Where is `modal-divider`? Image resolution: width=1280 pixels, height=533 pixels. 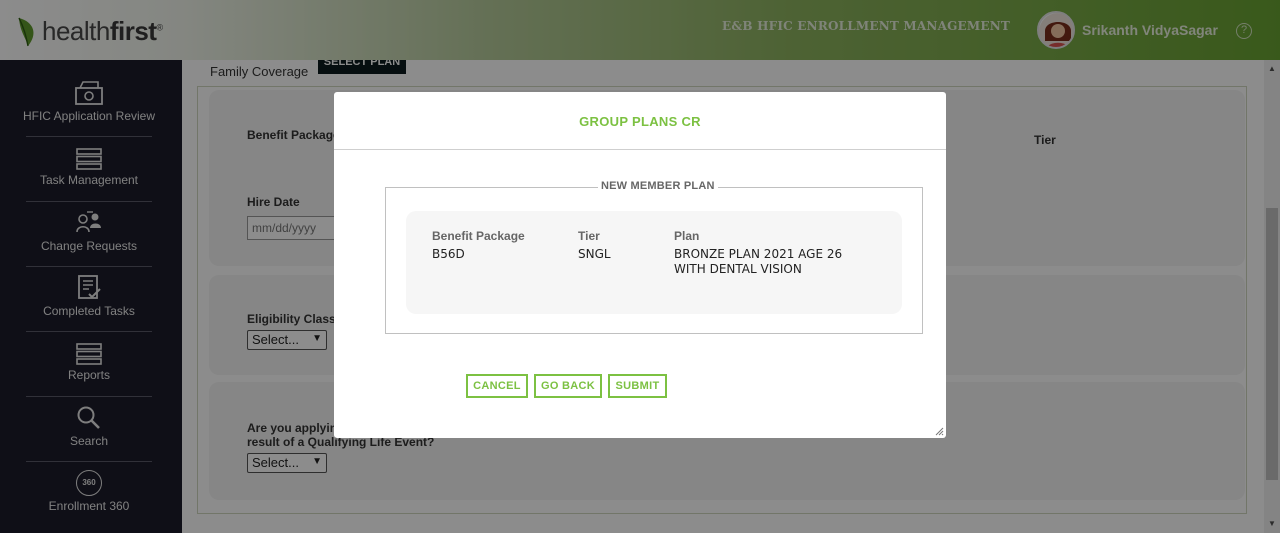
modal-divider is located at coordinates (640, 149).